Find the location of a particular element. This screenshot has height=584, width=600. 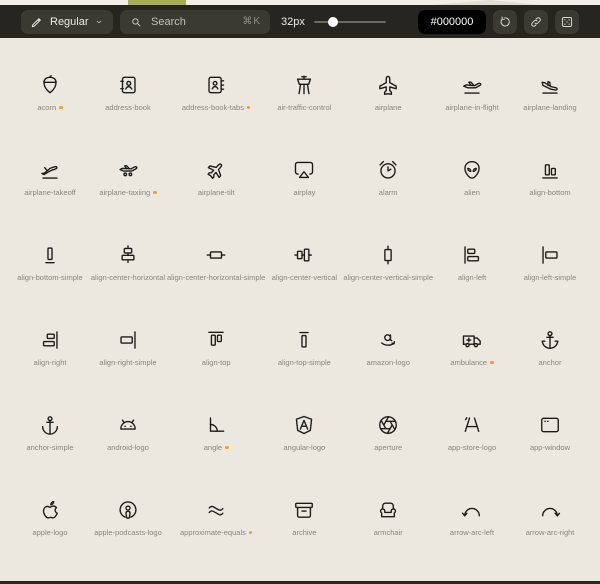

icon-cell: anchor-simple is located at coordinates (50, 440).